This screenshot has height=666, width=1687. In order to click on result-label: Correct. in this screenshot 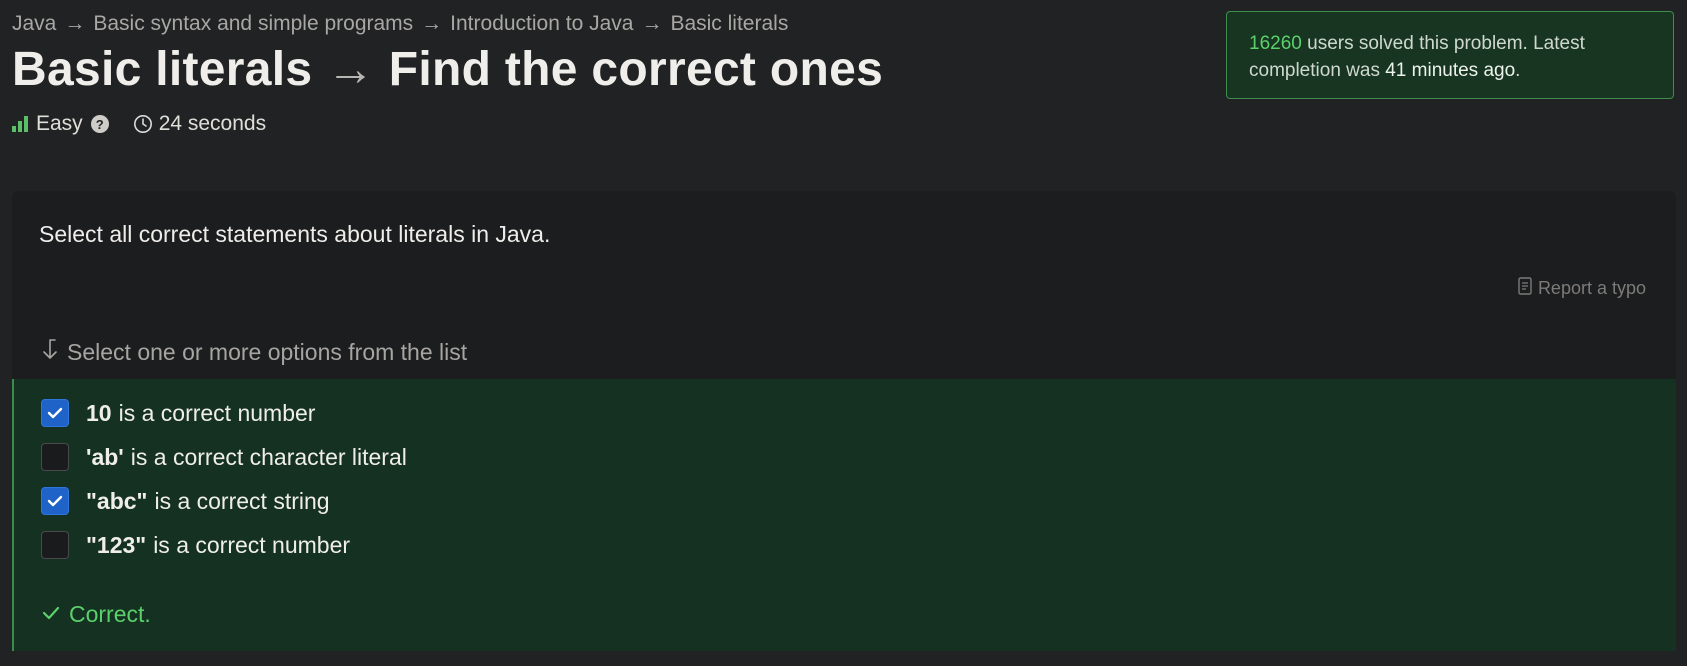, I will do `click(110, 614)`.